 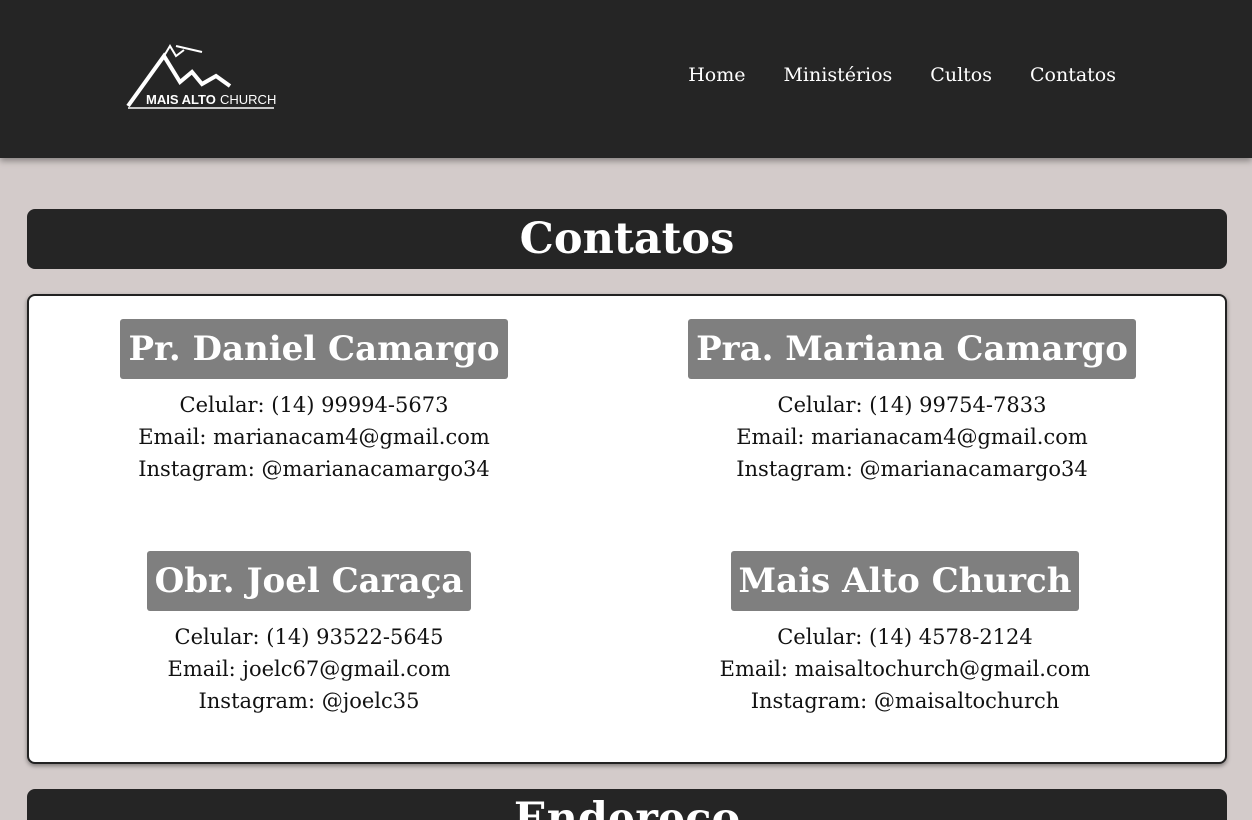 I want to click on contact-name: Mais Alto Church, so click(x=905, y=581).